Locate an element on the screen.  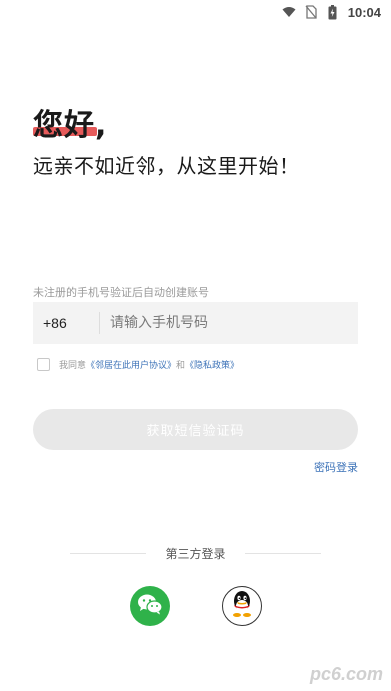
agreement-prefix: 我同意 is located at coordinates (73, 366).